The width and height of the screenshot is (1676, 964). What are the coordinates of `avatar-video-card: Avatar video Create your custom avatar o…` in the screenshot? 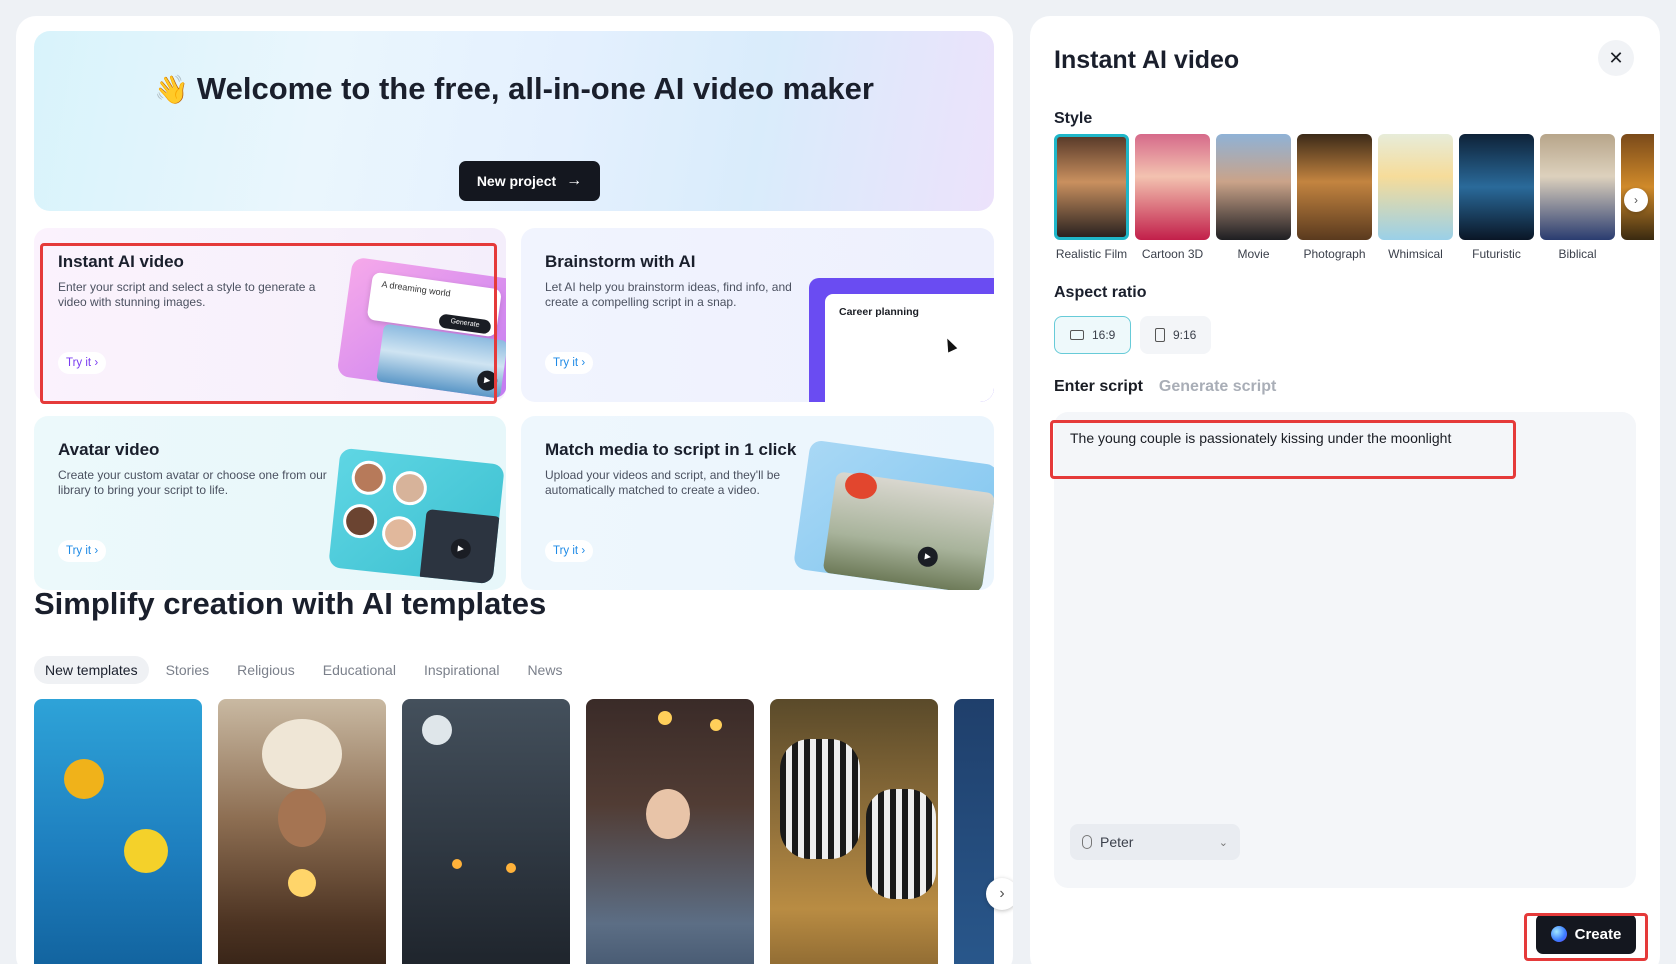 It's located at (270, 503).